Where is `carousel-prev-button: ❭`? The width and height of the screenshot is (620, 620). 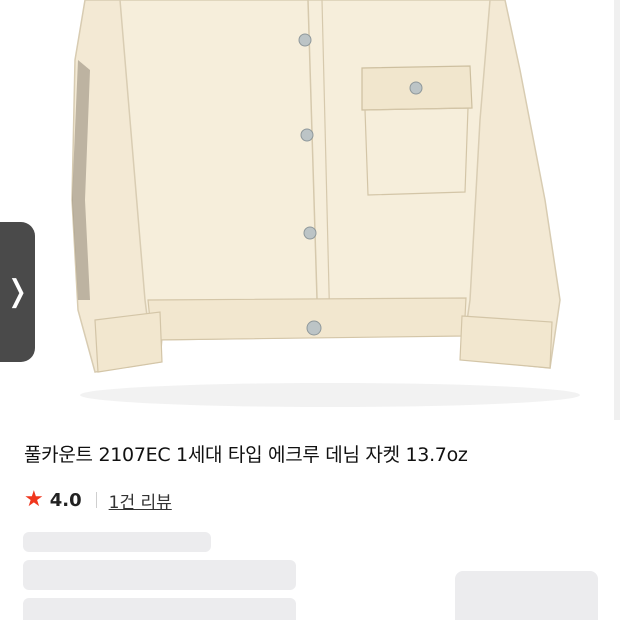 carousel-prev-button: ❭ is located at coordinates (17, 292).